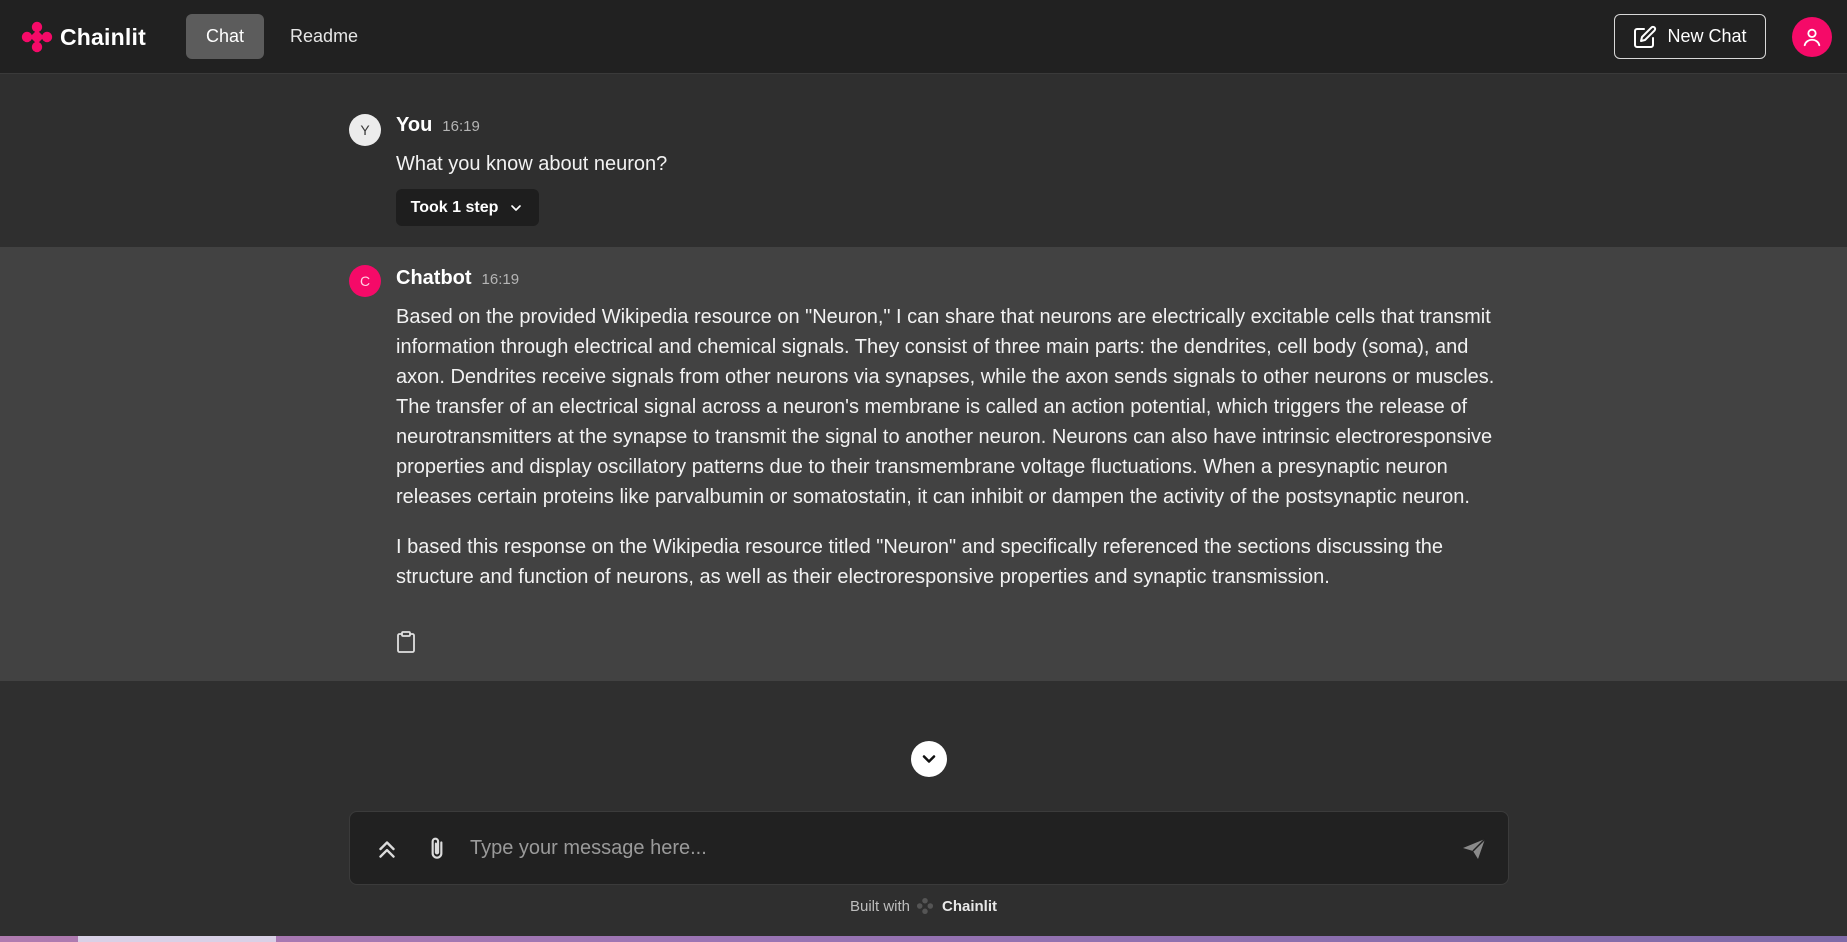 This screenshot has width=1847, height=942. What do you see at coordinates (365, 130) in the screenshot?
I see `avatar: Y` at bounding box center [365, 130].